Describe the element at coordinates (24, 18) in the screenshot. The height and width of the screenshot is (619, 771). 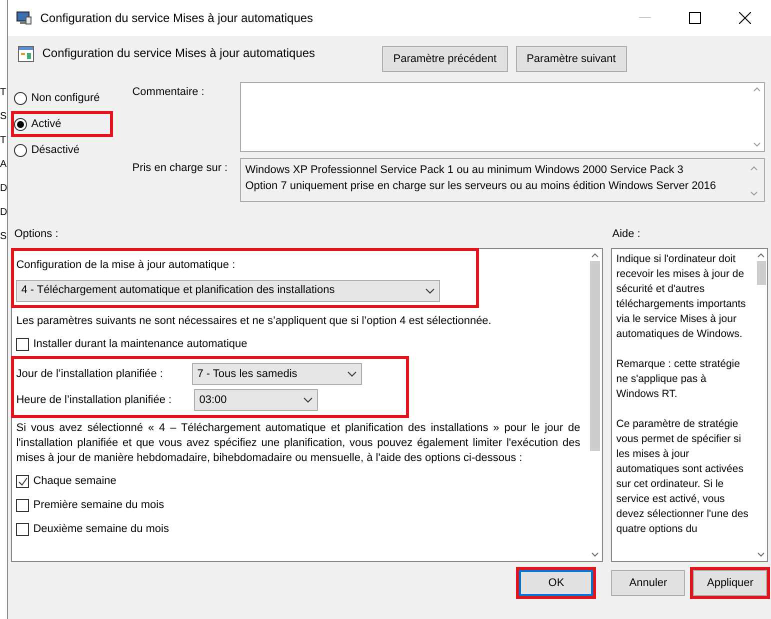
I see `window-app-icon` at that location.